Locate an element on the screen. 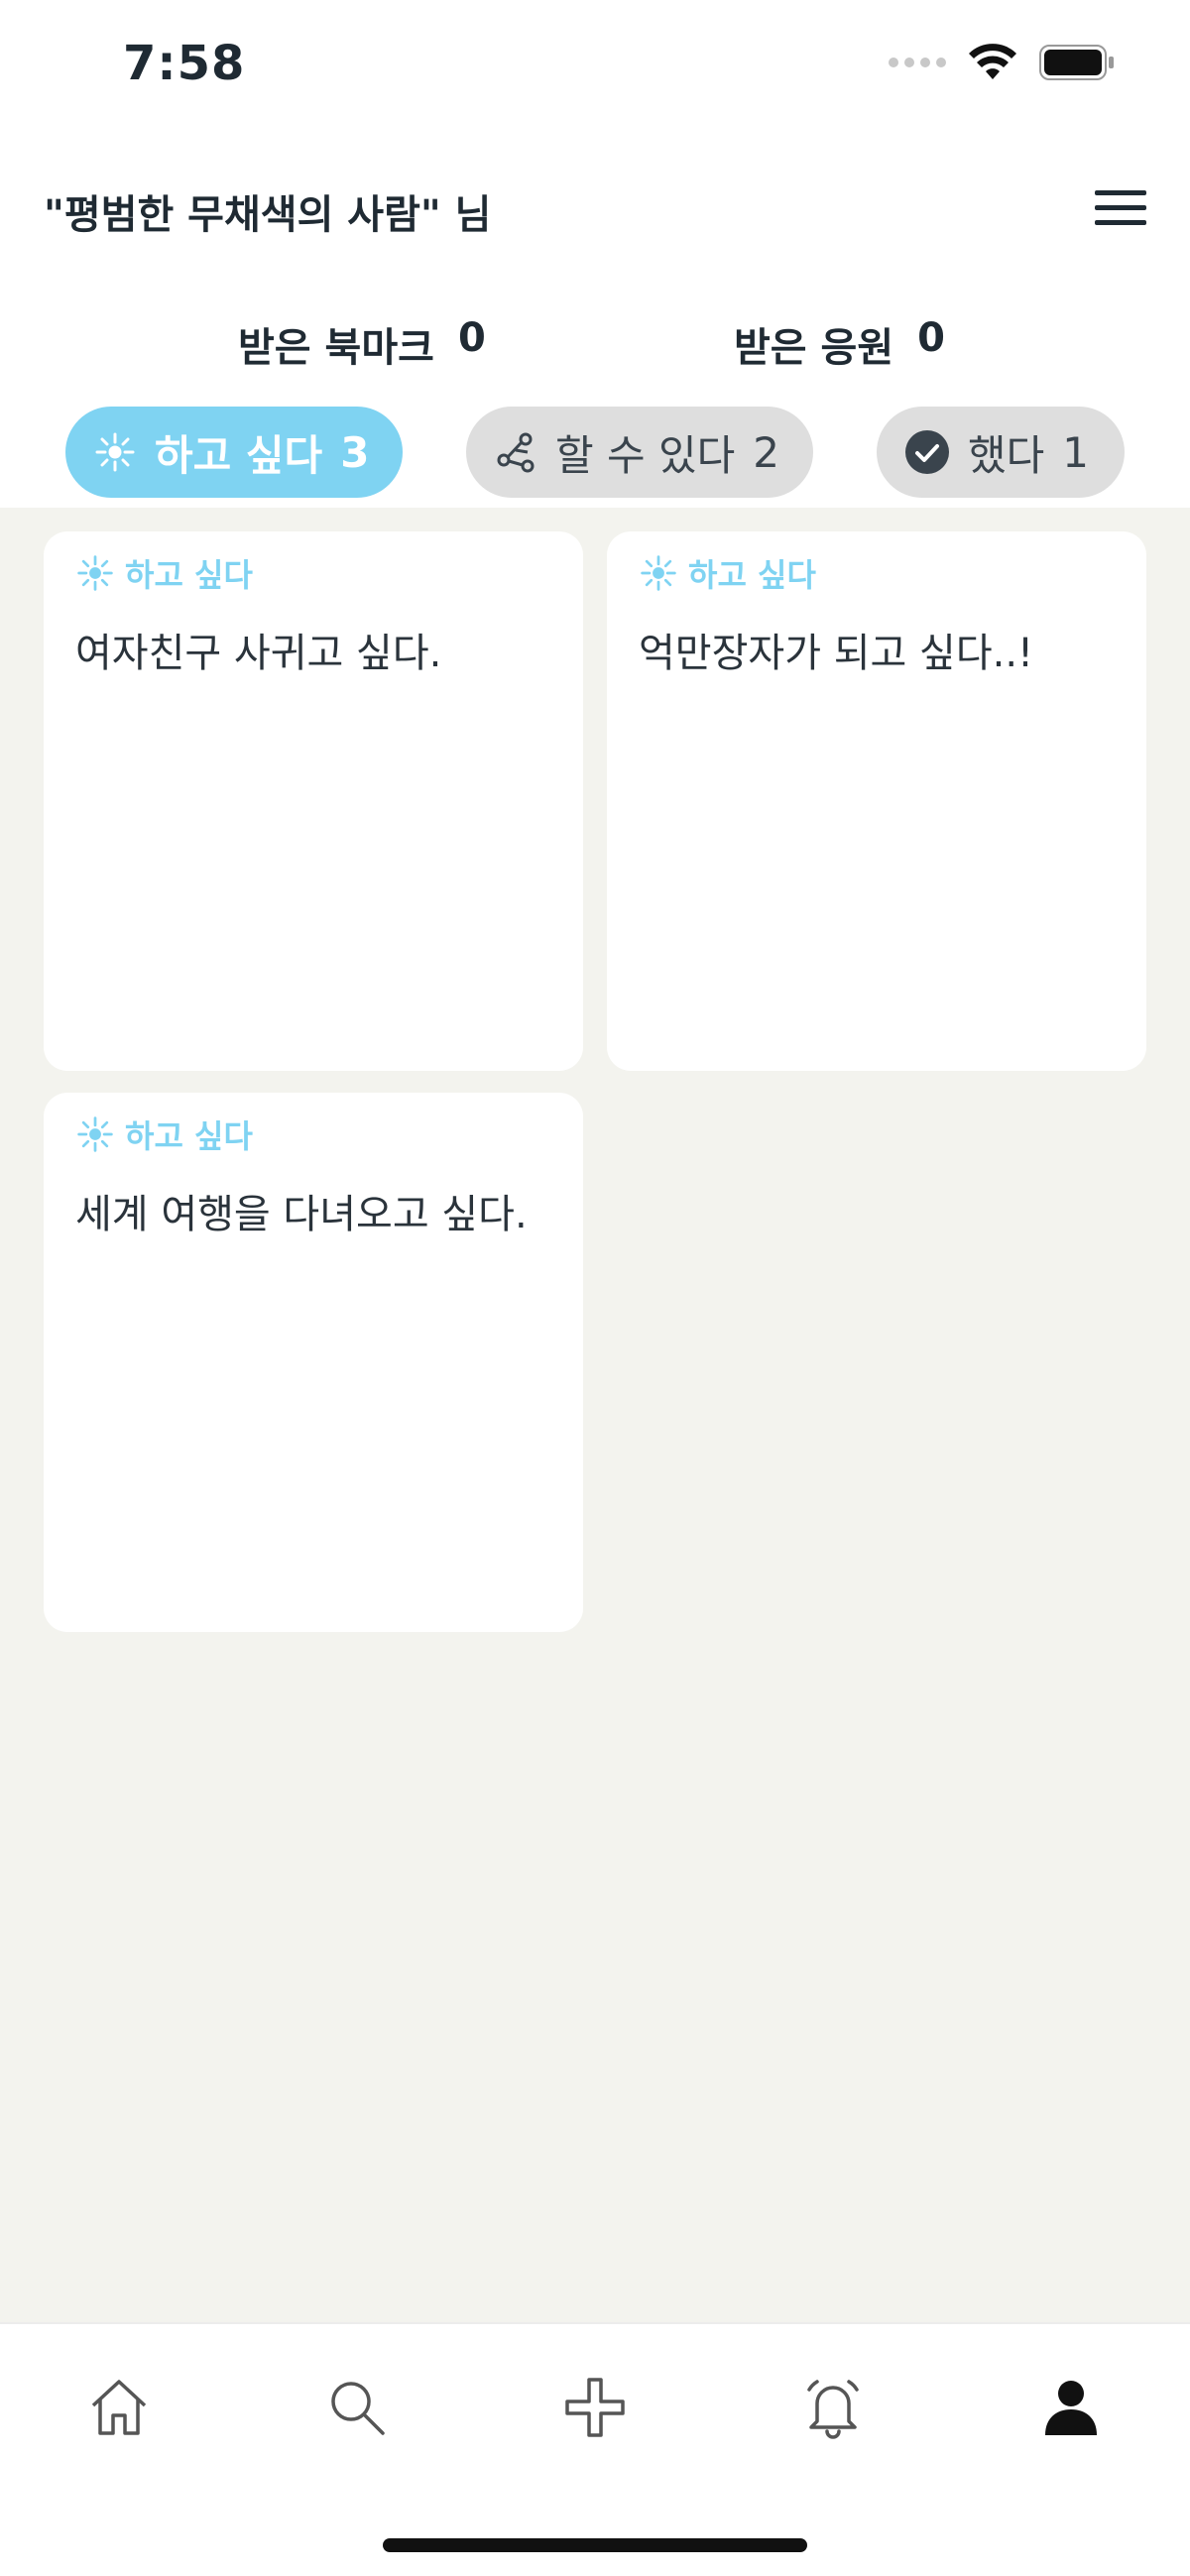 The image size is (1190, 2576). tab-did: 했다 1 is located at coordinates (1001, 452).